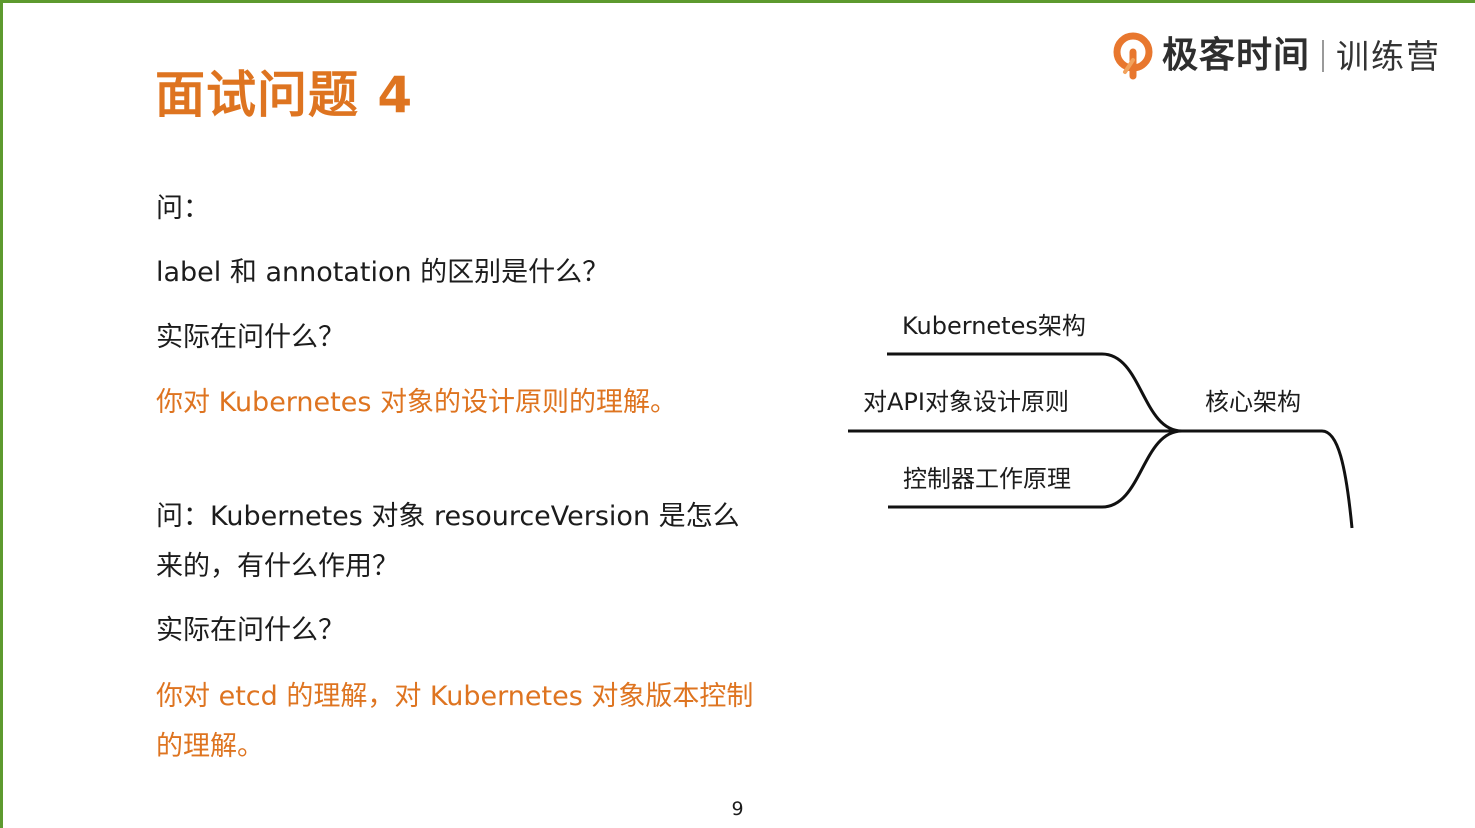  What do you see at coordinates (1323, 56) in the screenshot?
I see `brand-divider` at bounding box center [1323, 56].